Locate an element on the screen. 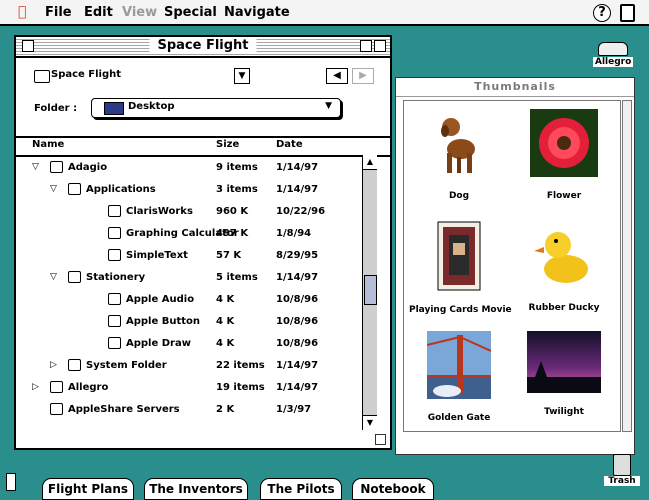 This screenshot has height=500, width=649. thumbnail-twilight: Twilight is located at coordinates (564, 374).